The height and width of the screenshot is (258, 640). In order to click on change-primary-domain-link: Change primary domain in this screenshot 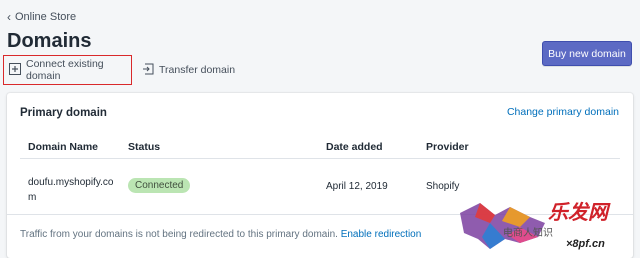, I will do `click(563, 112)`.